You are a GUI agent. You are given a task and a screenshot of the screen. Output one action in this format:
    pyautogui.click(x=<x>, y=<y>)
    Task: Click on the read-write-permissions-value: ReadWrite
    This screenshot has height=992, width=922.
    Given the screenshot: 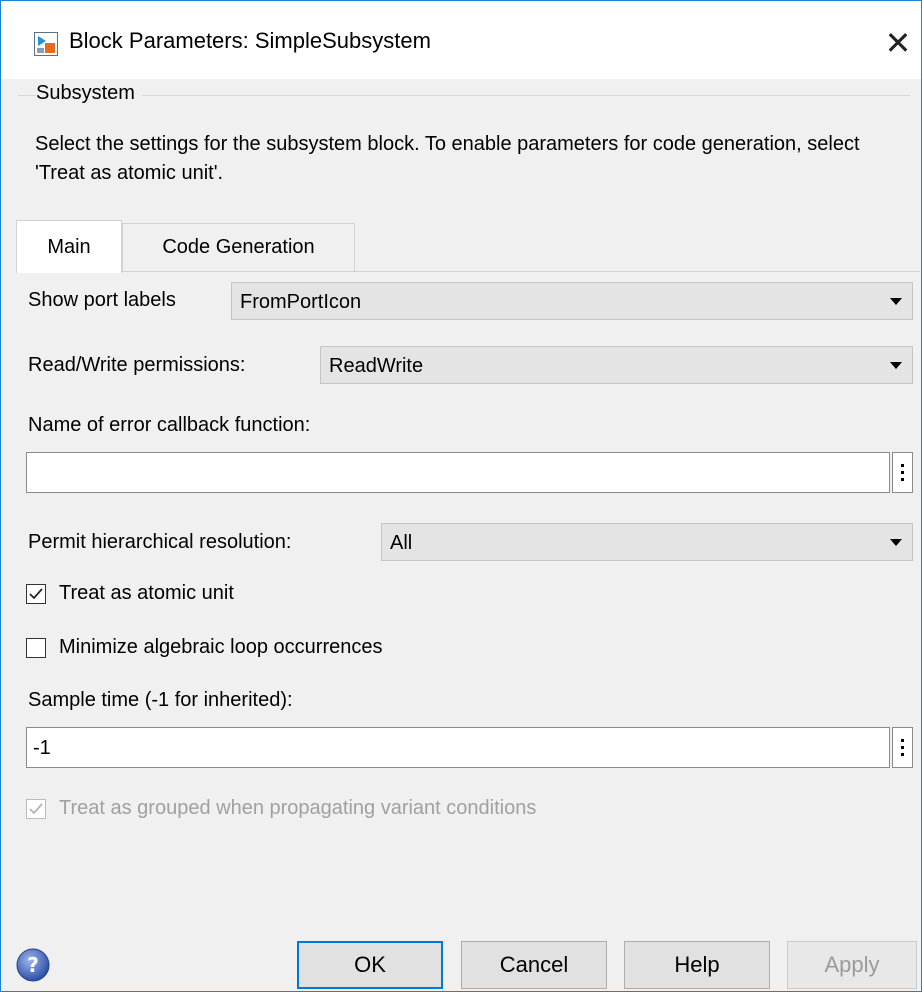 What is the action you would take?
    pyautogui.click(x=376, y=366)
    